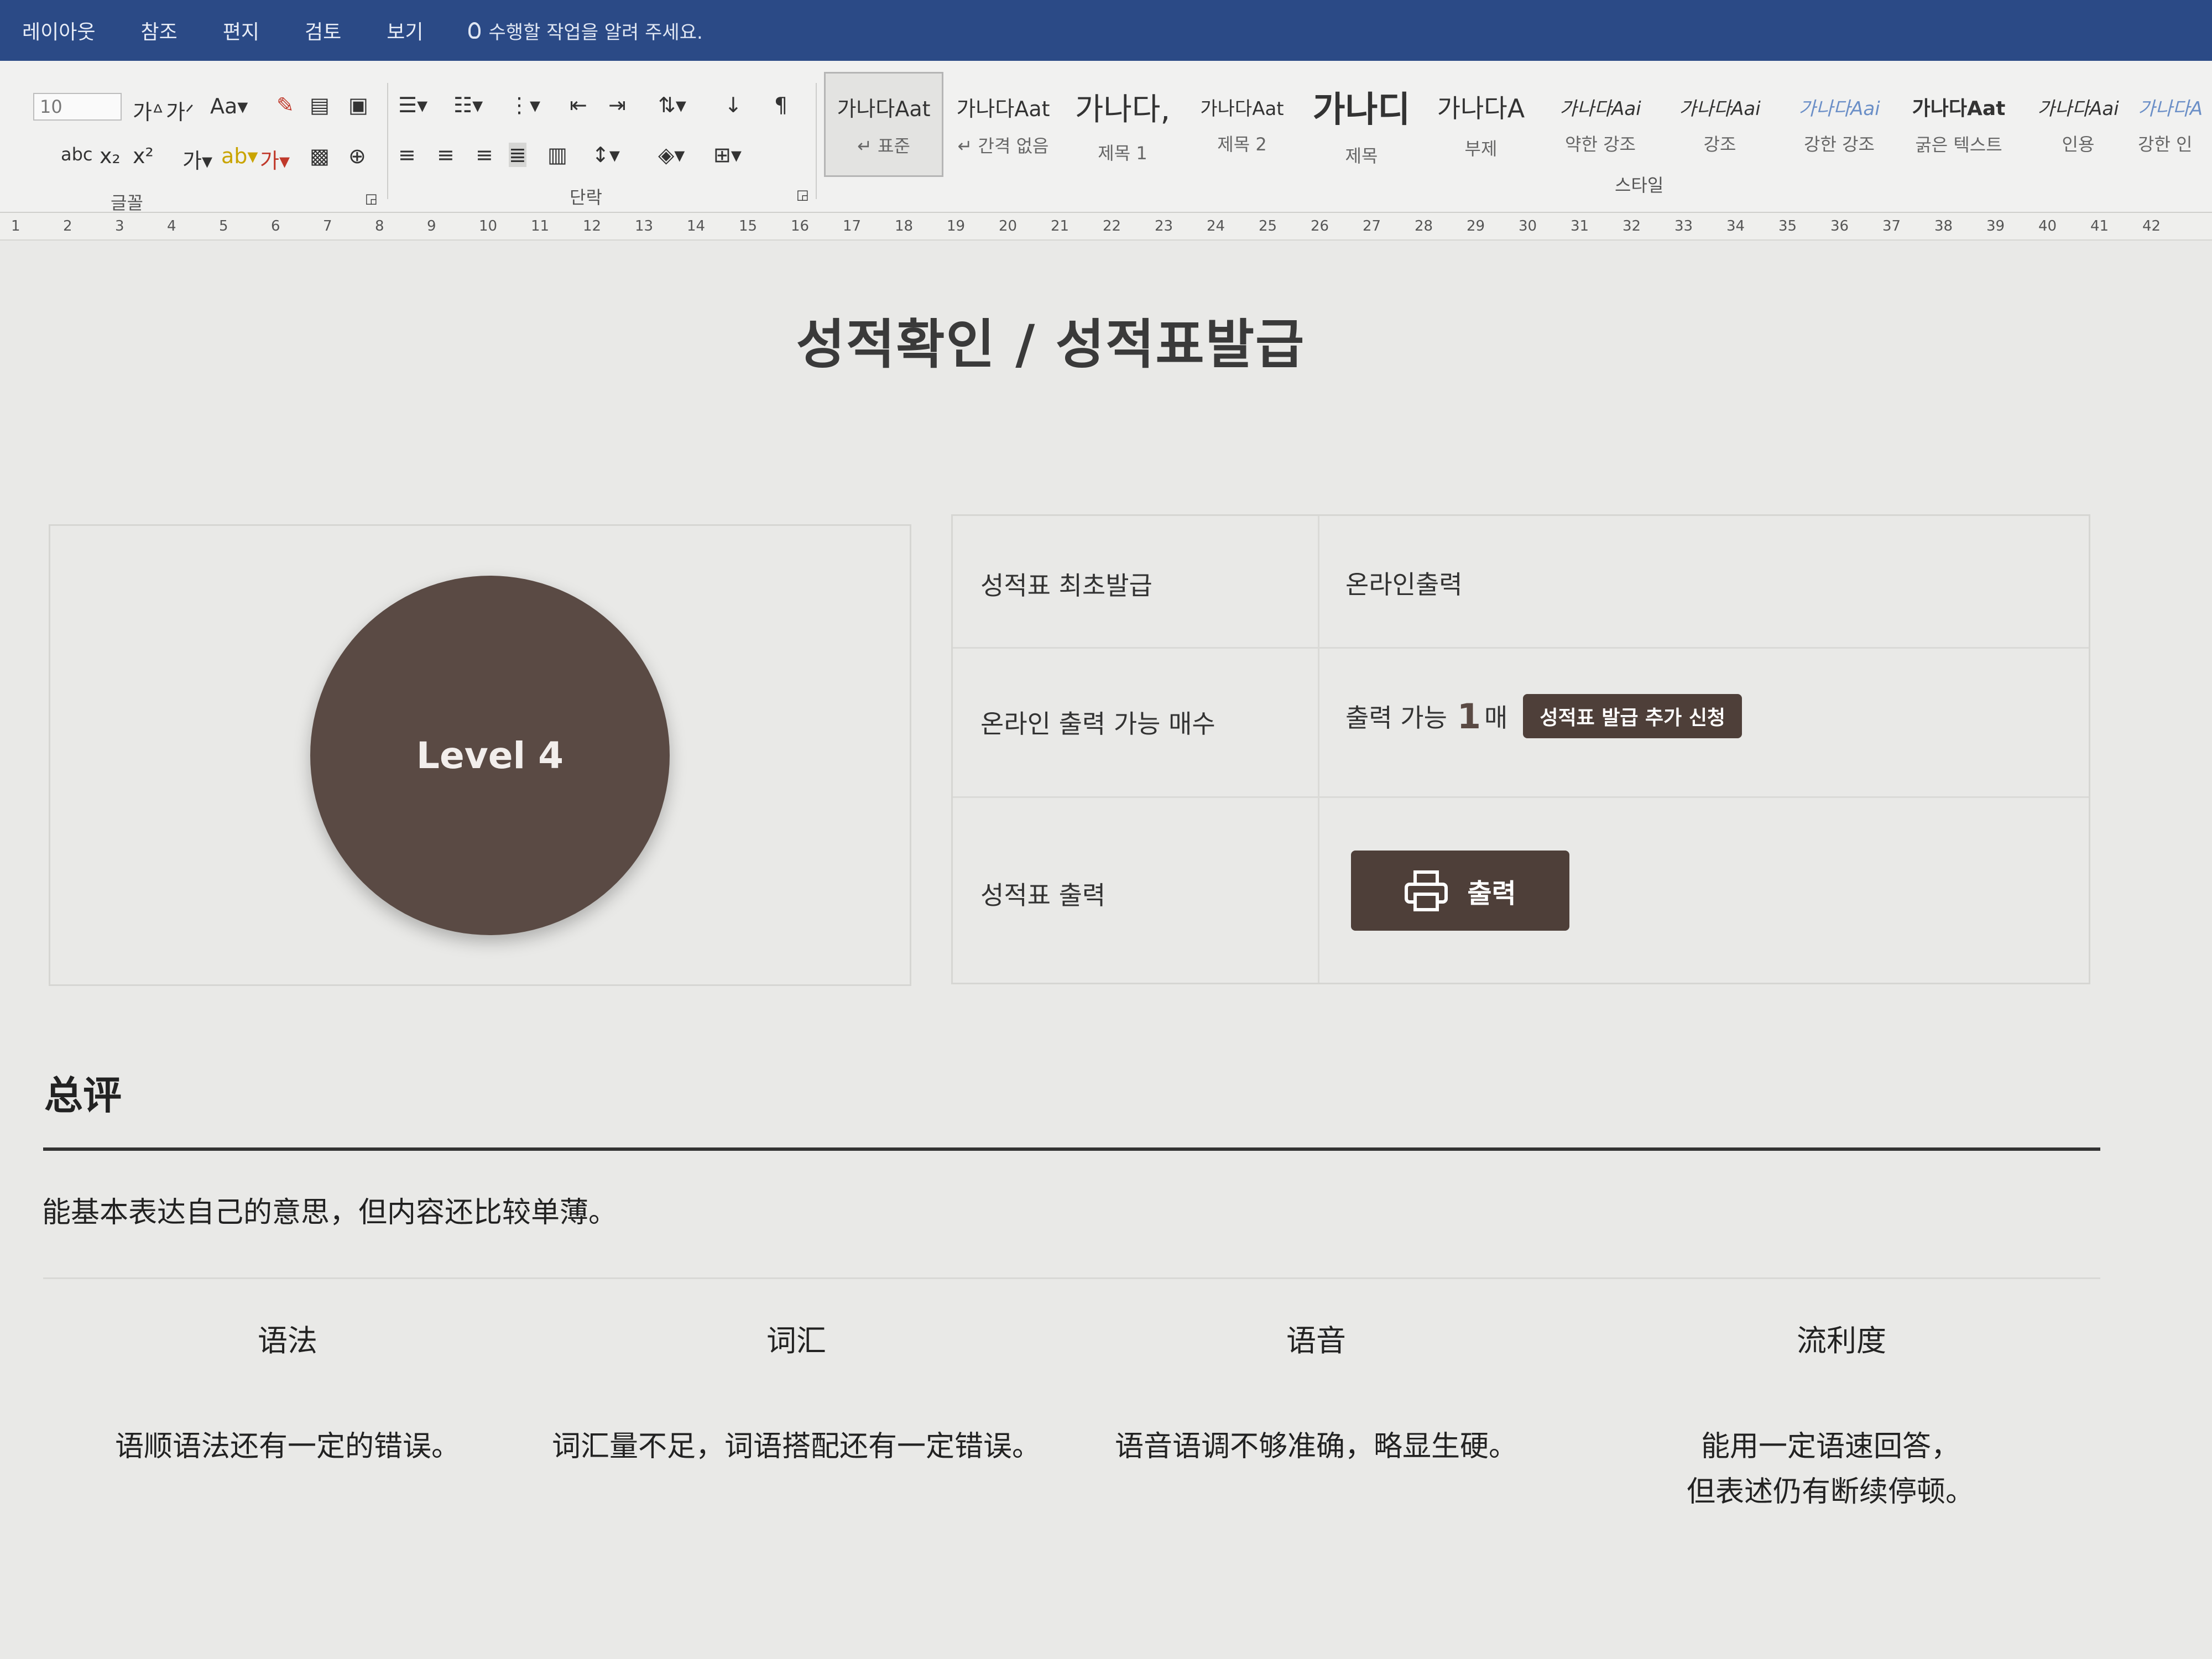 This screenshot has height=1659, width=2212. I want to click on style-subtitle: 가나다A 부제, so click(1481, 125).